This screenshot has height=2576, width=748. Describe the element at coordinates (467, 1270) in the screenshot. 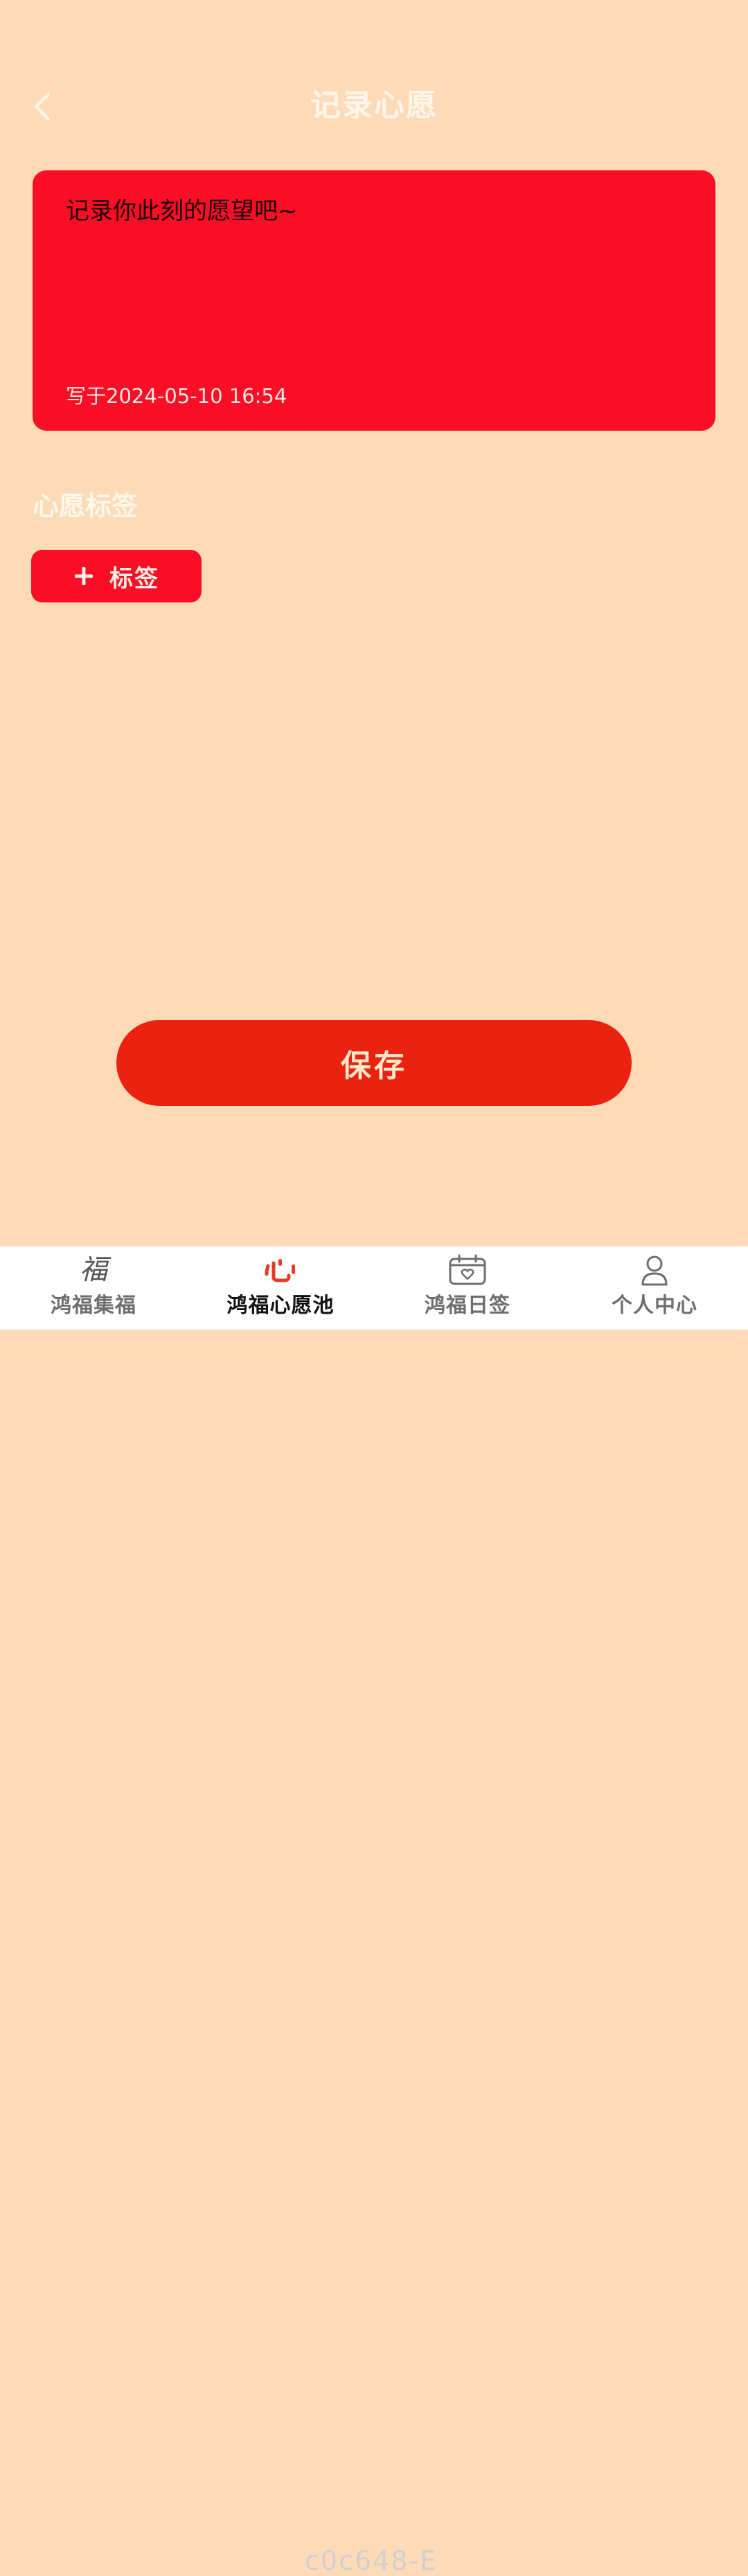

I see `calendar-heart-icon` at that location.